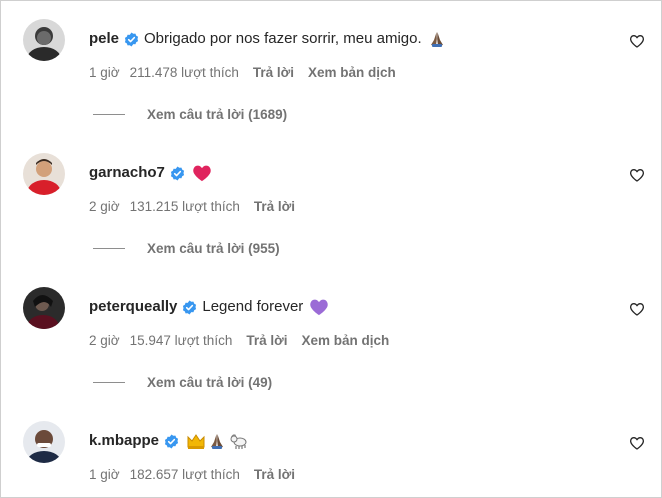 The height and width of the screenshot is (498, 662). Describe the element at coordinates (104, 39) in the screenshot. I see `username: pele` at that location.